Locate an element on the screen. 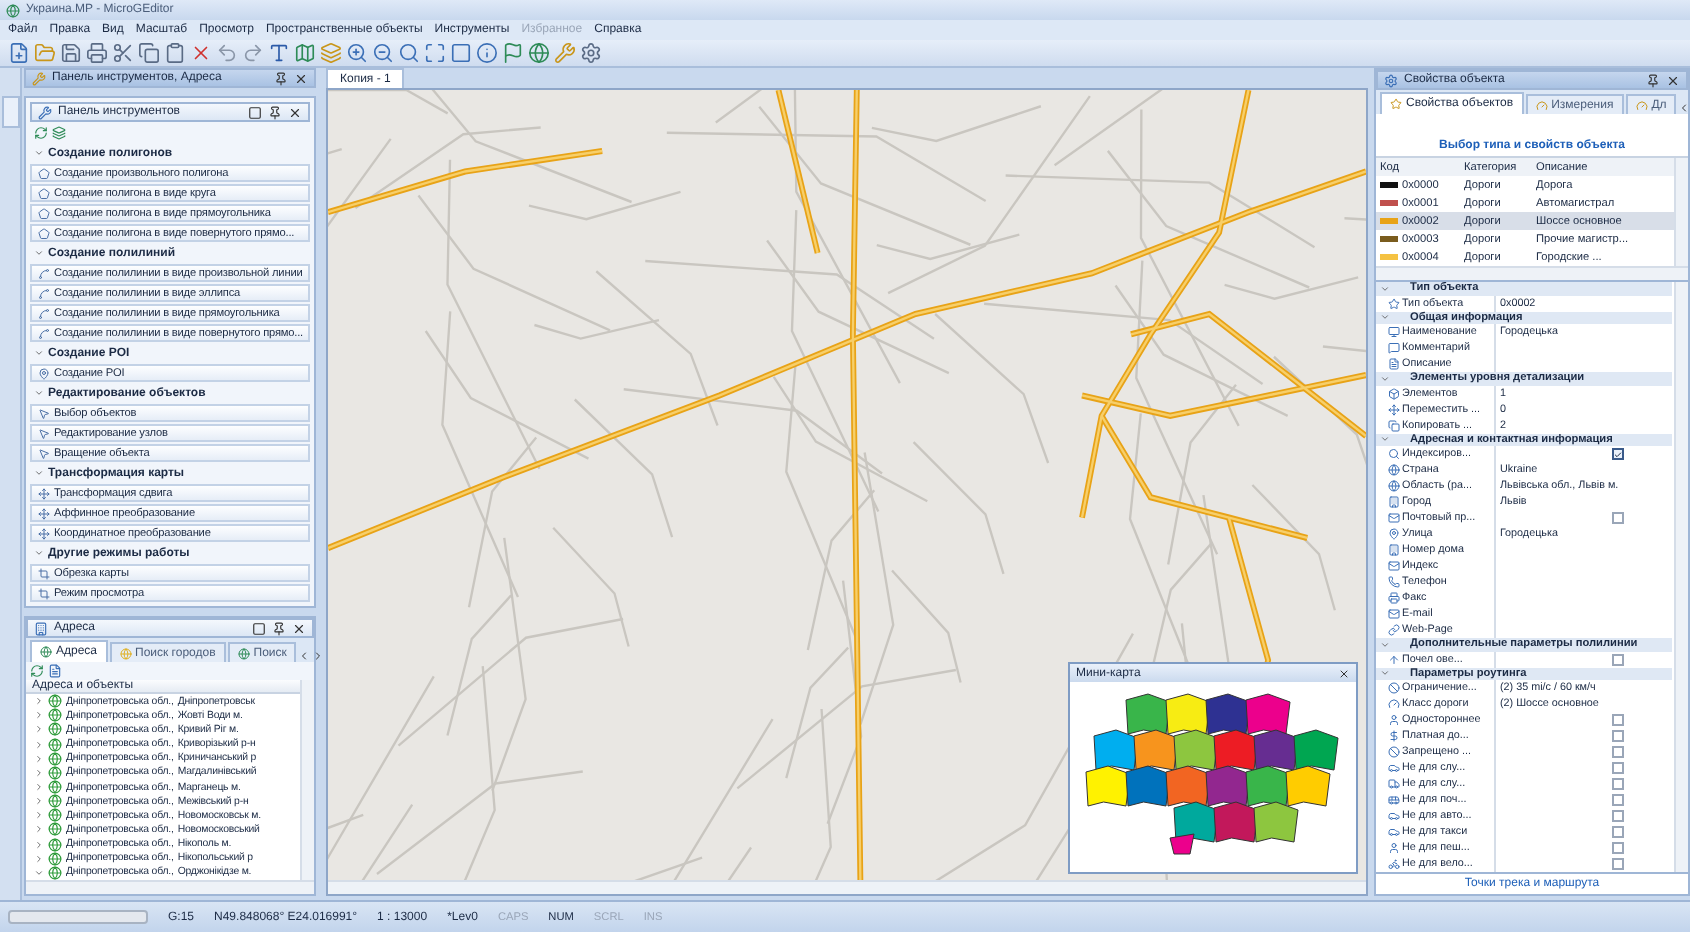 This screenshot has height=932, width=1690. folder-icon is located at coordinates (45, 53).